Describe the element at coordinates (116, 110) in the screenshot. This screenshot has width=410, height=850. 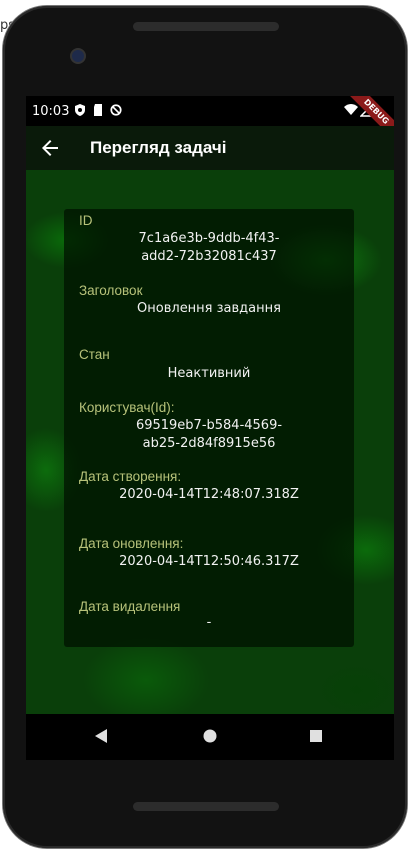
I see `sync-disabled-icon` at that location.